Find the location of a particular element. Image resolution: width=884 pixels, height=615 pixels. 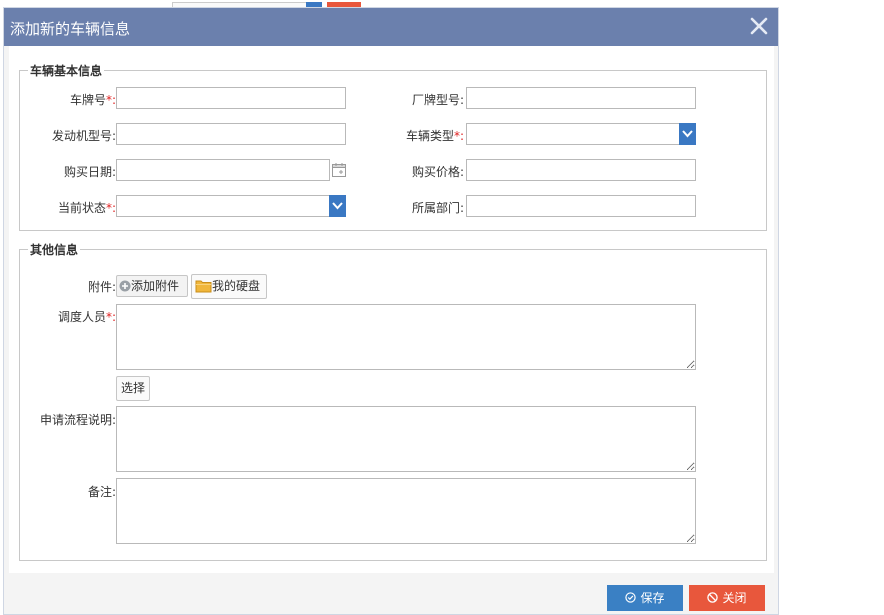

process-label: 申请流程说明: is located at coordinates (77, 420).